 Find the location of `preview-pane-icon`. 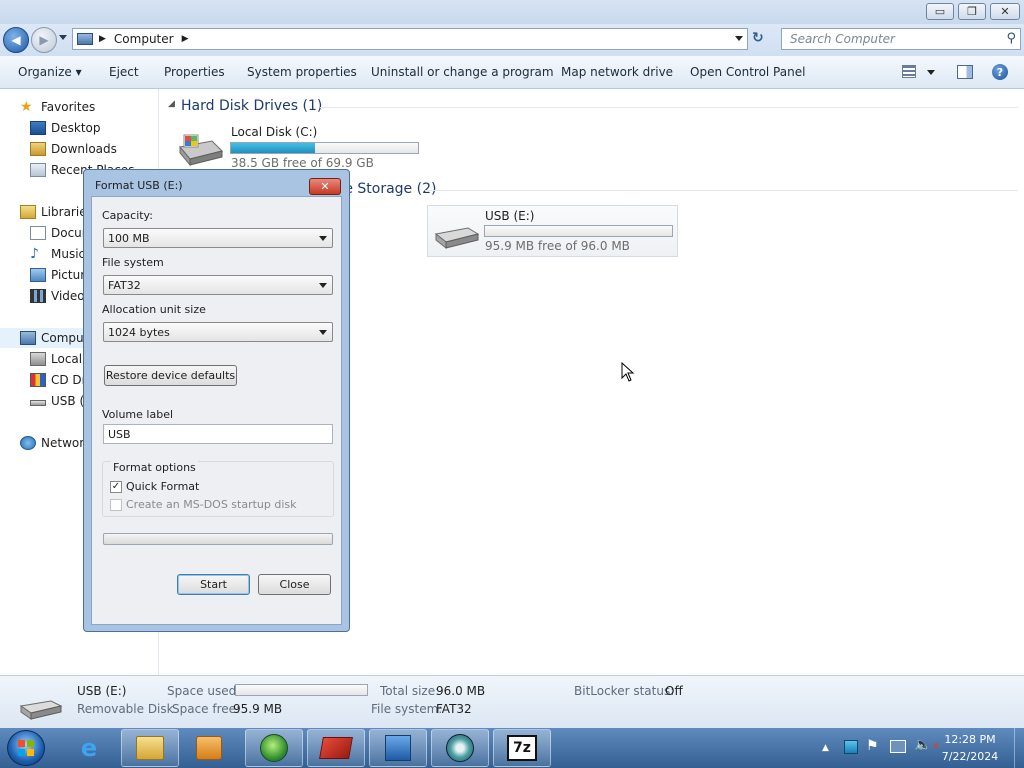

preview-pane-icon is located at coordinates (965, 72).